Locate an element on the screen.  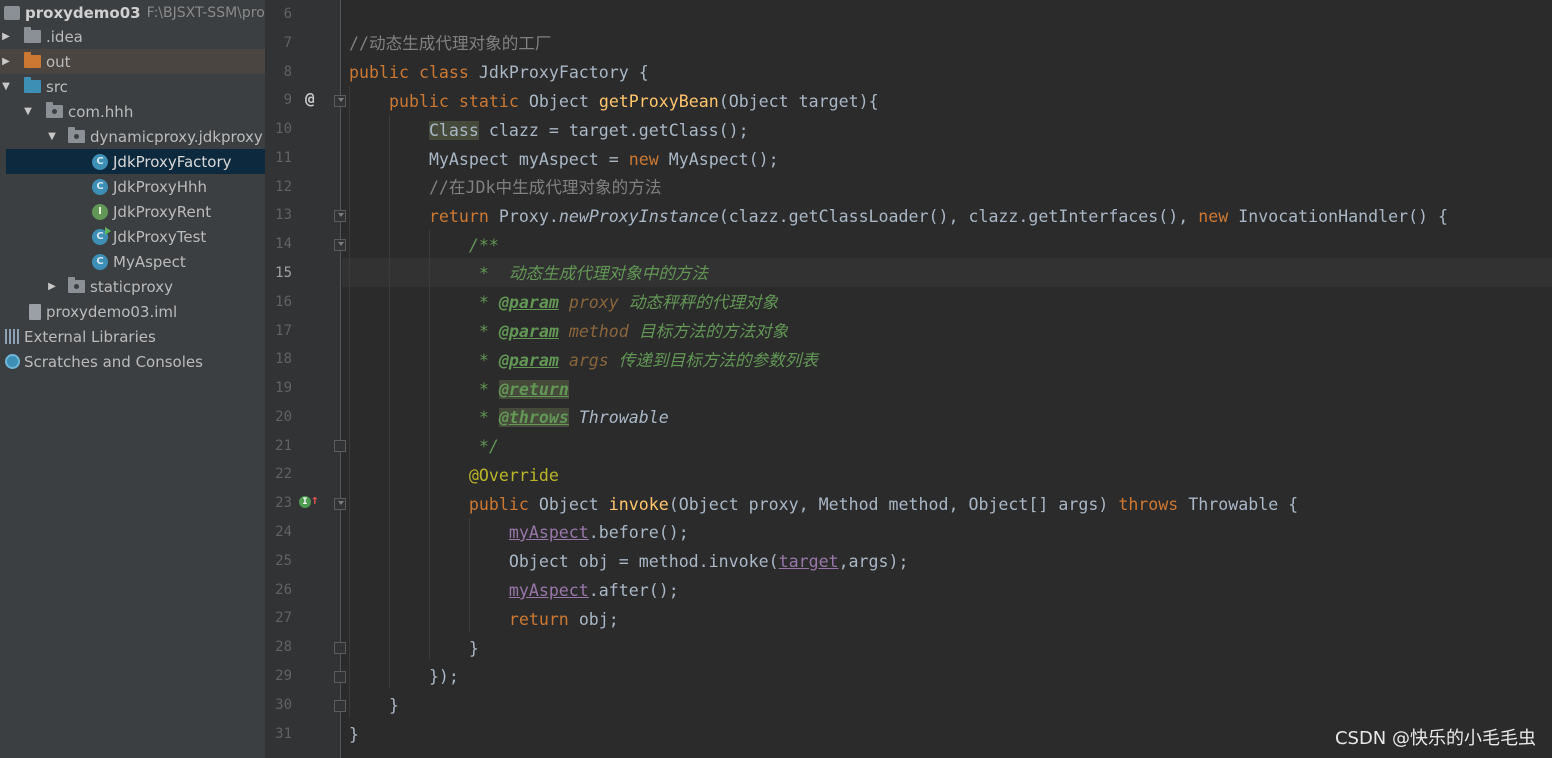
code-line-11: MyAspect myAspect = new MyAspect(); is located at coordinates (564, 159).